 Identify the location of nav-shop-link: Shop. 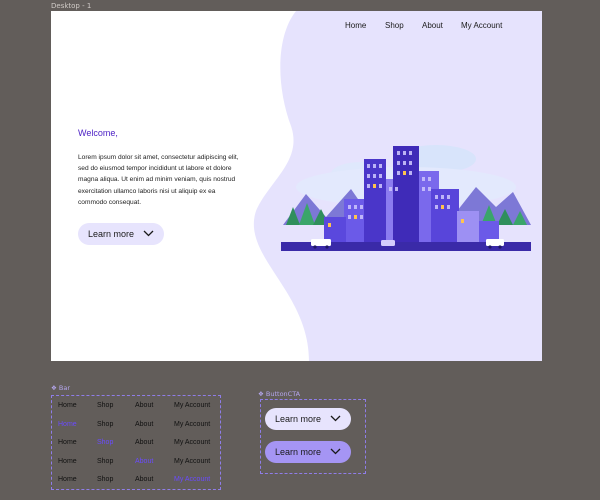
(394, 25).